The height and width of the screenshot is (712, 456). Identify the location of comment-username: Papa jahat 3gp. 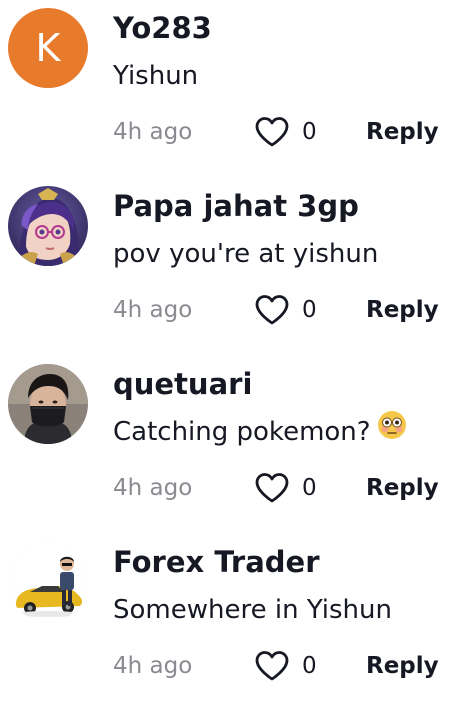
(236, 206).